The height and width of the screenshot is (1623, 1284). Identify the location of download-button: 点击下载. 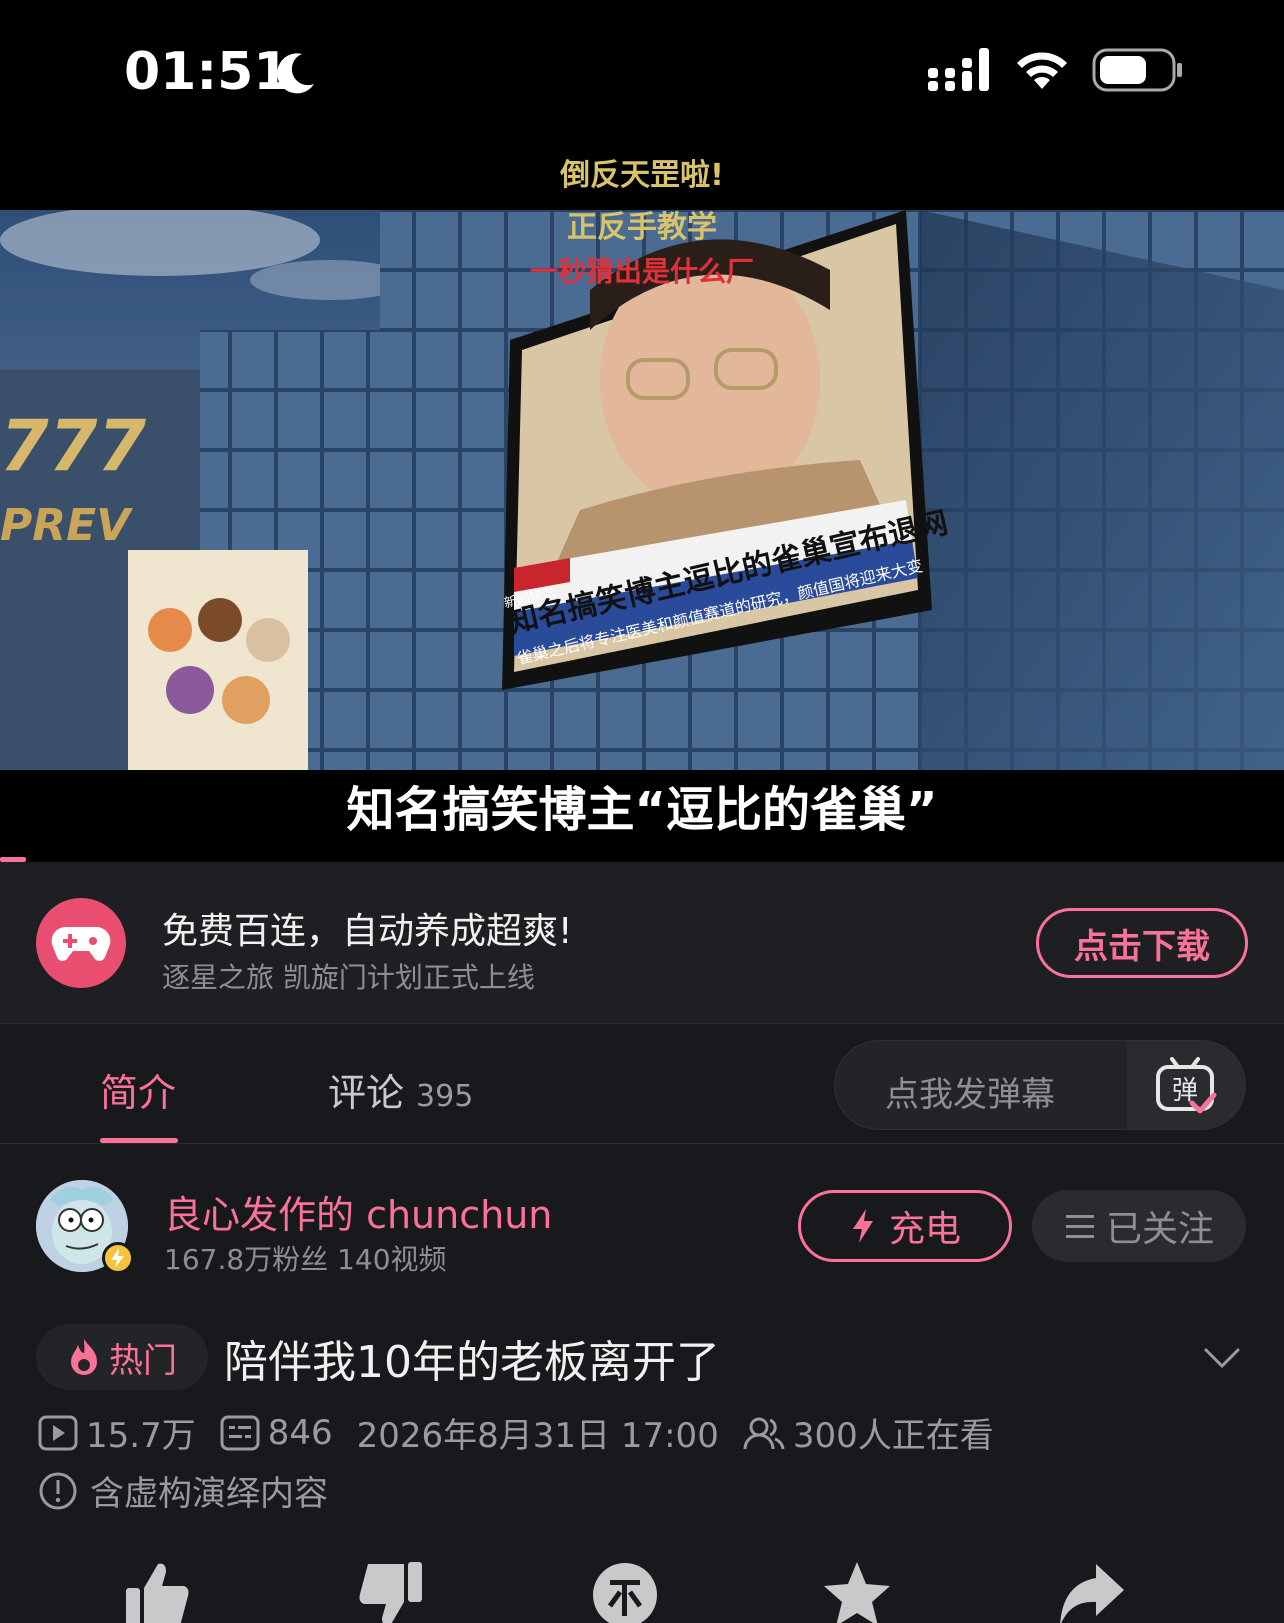
(1142, 943).